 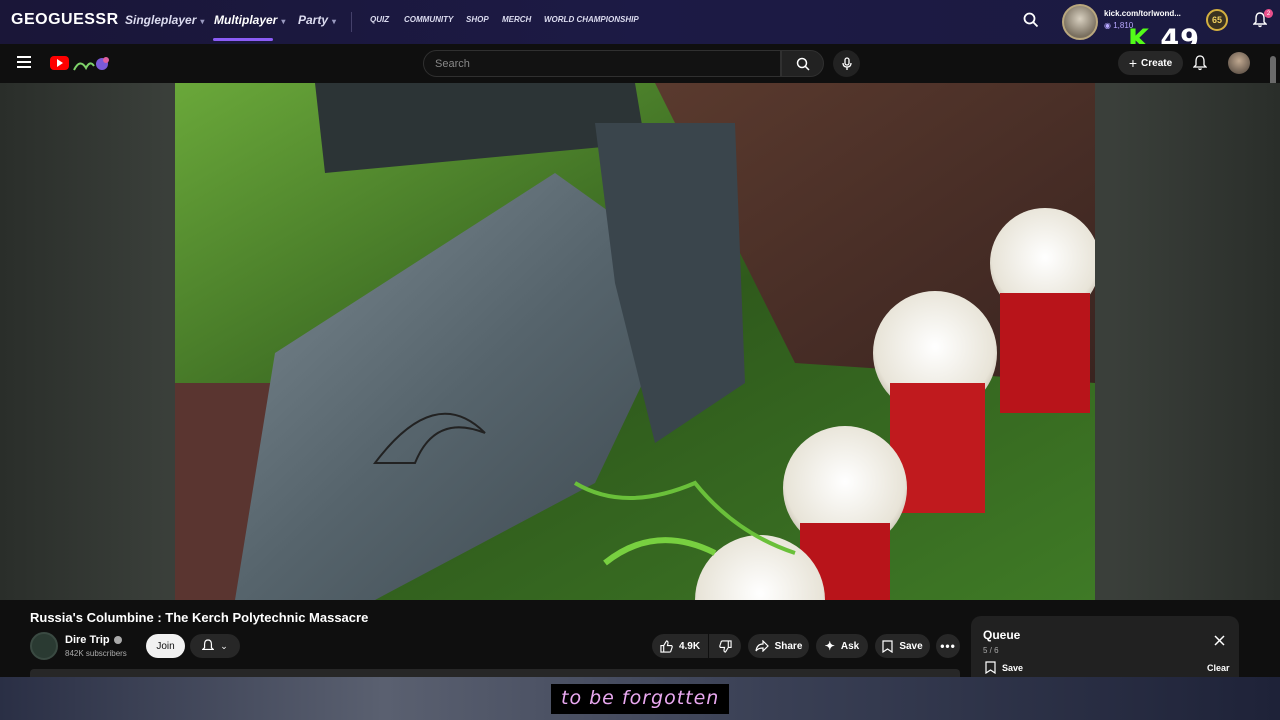 What do you see at coordinates (842, 646) in the screenshot?
I see `ask-button: ✦ Ask` at bounding box center [842, 646].